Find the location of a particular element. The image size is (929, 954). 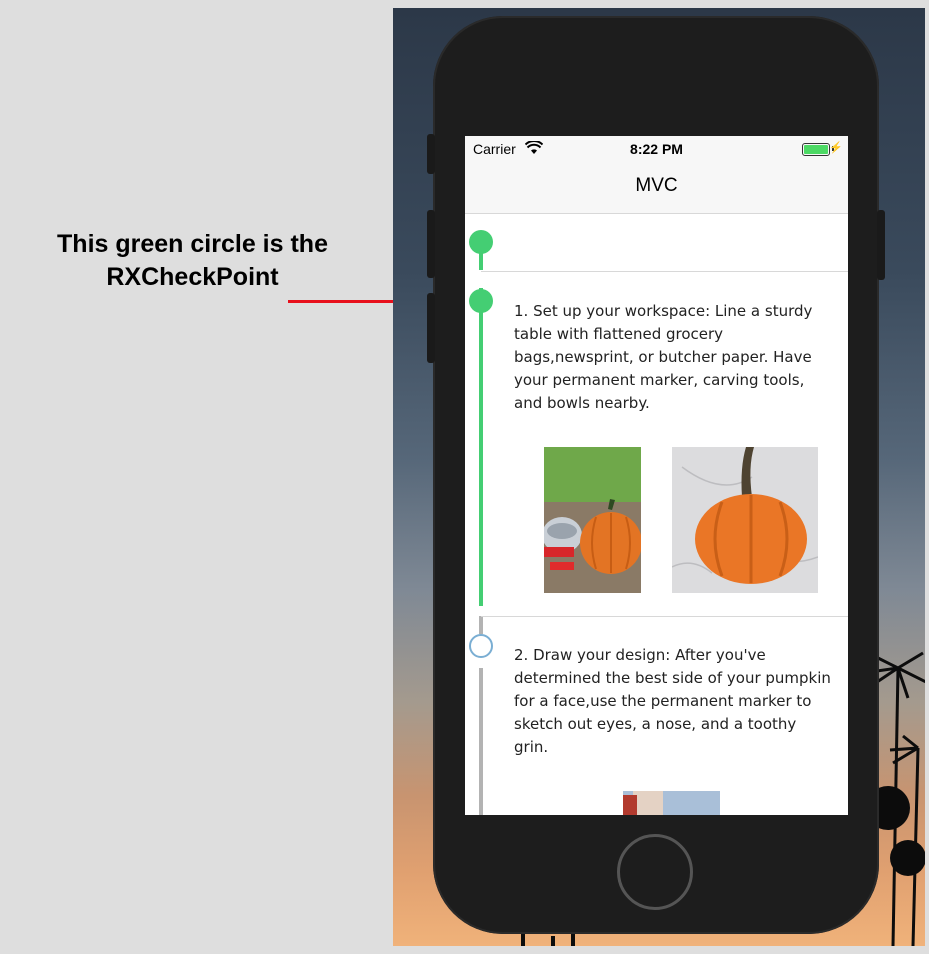

battery-icon is located at coordinates (816, 149).